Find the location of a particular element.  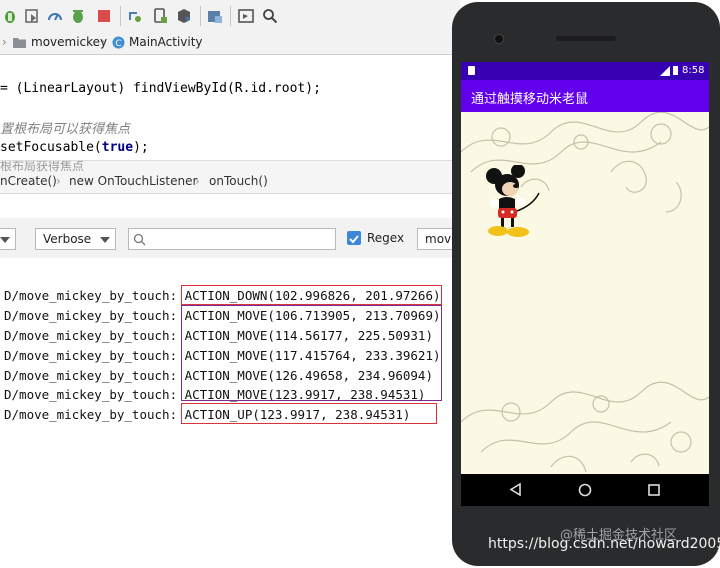

camera-icon is located at coordinates (499, 39).